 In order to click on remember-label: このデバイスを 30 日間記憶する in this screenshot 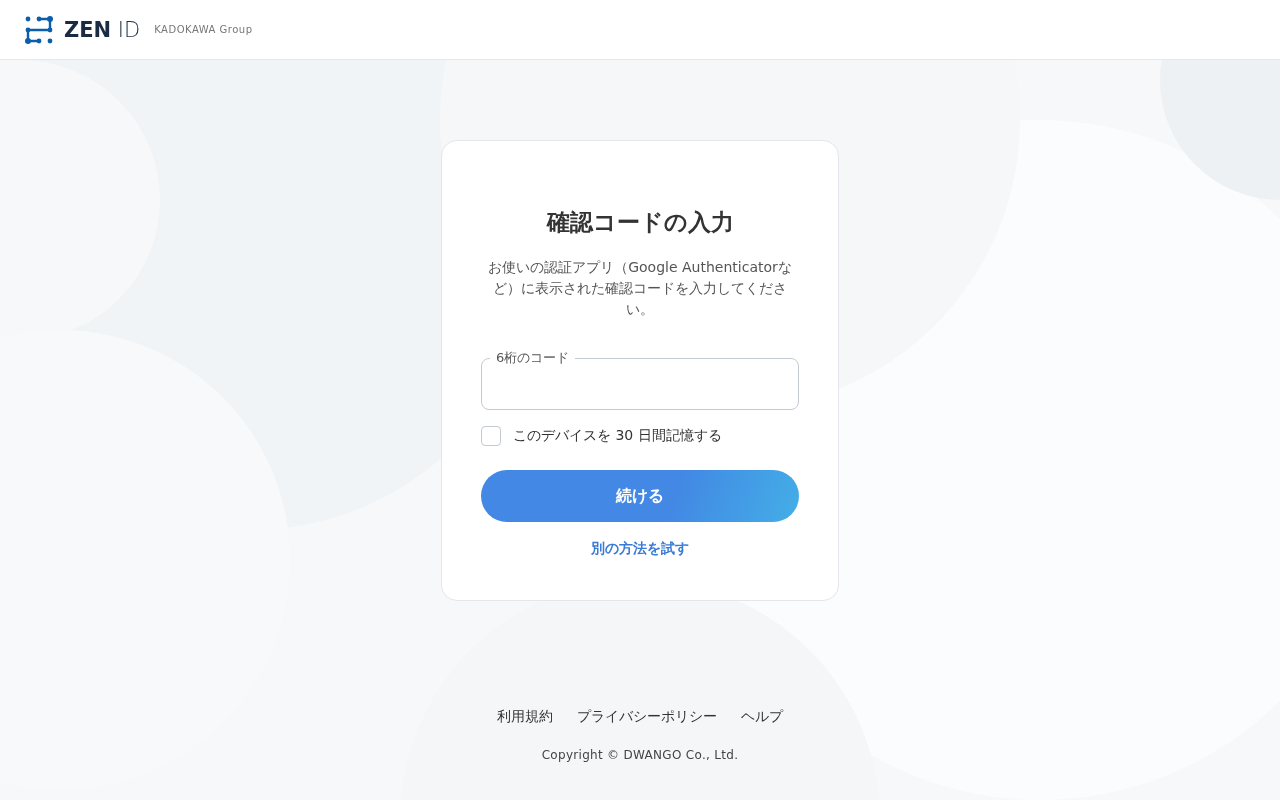, I will do `click(617, 436)`.